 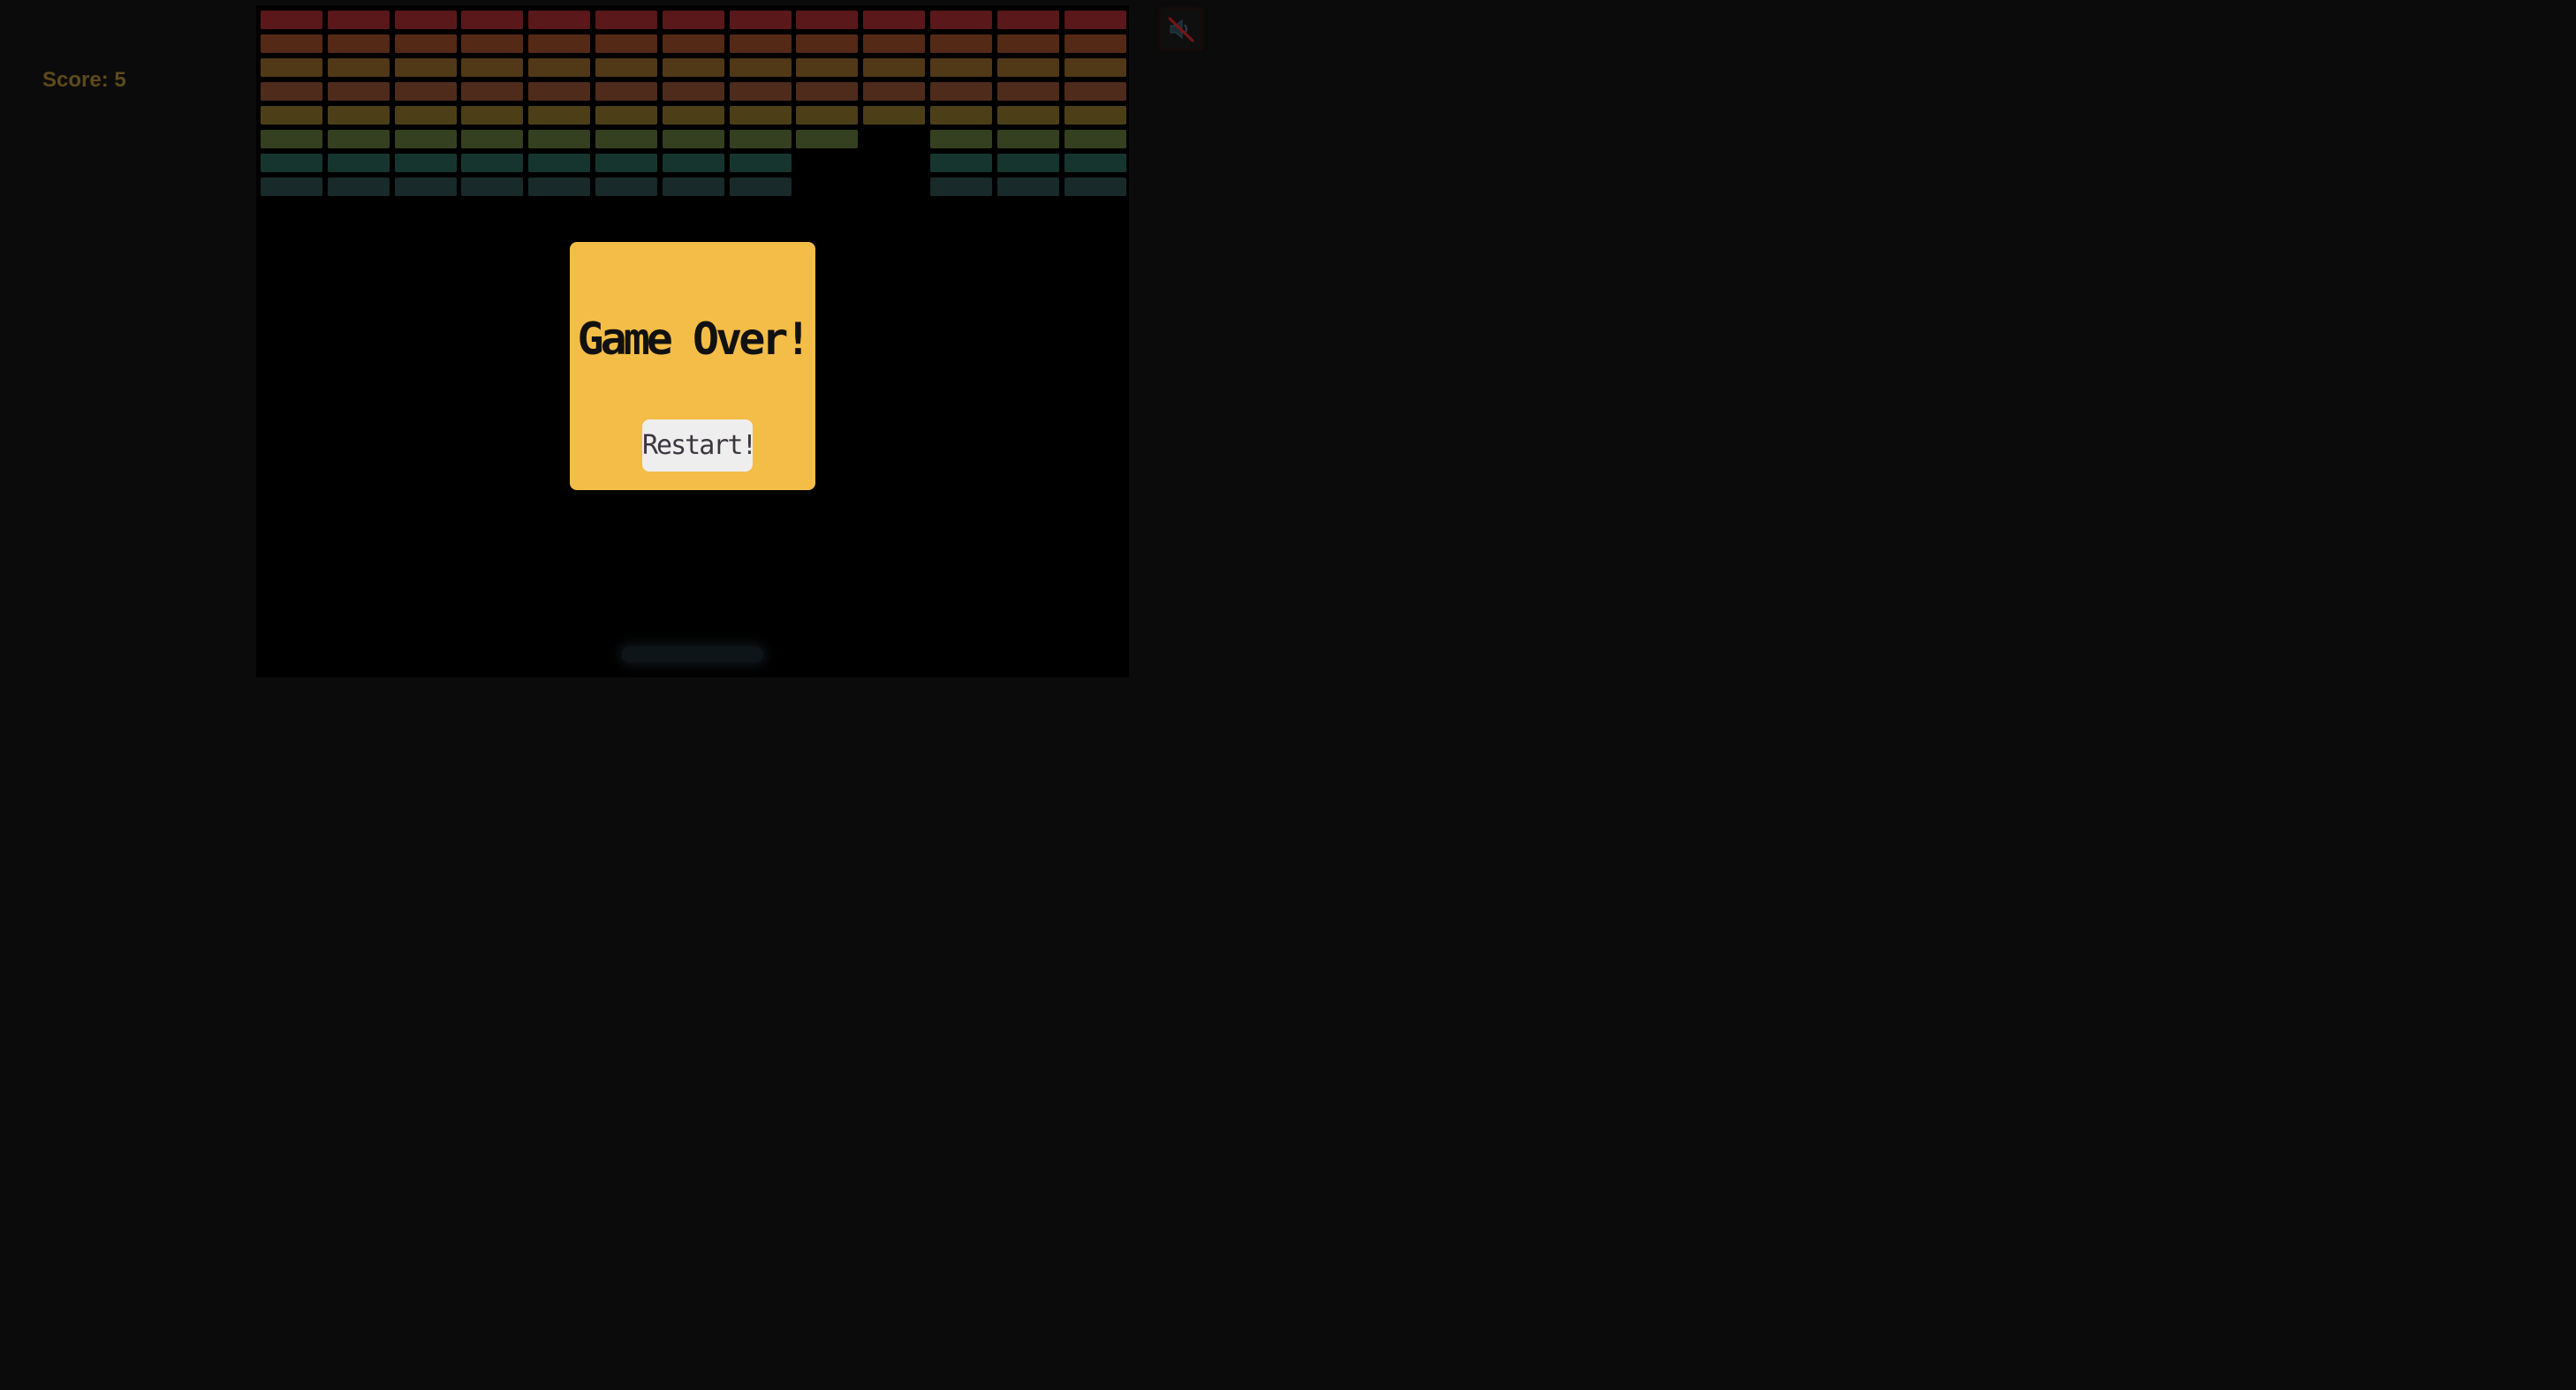 What do you see at coordinates (693, 366) in the screenshot?
I see `game-over-dialog: Game Over! Restart!` at bounding box center [693, 366].